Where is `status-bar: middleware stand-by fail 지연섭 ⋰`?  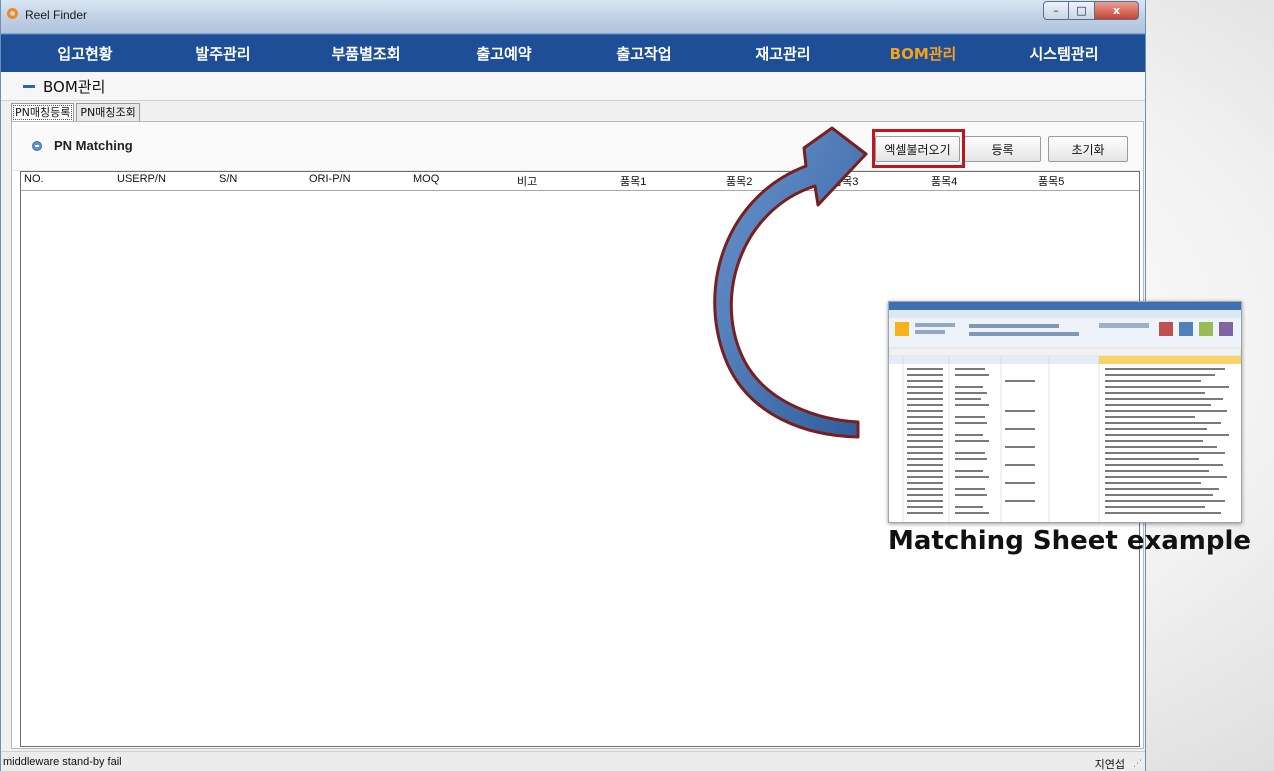
status-bar: middleware stand-by fail 지연섭 ⋰ is located at coordinates (573, 761).